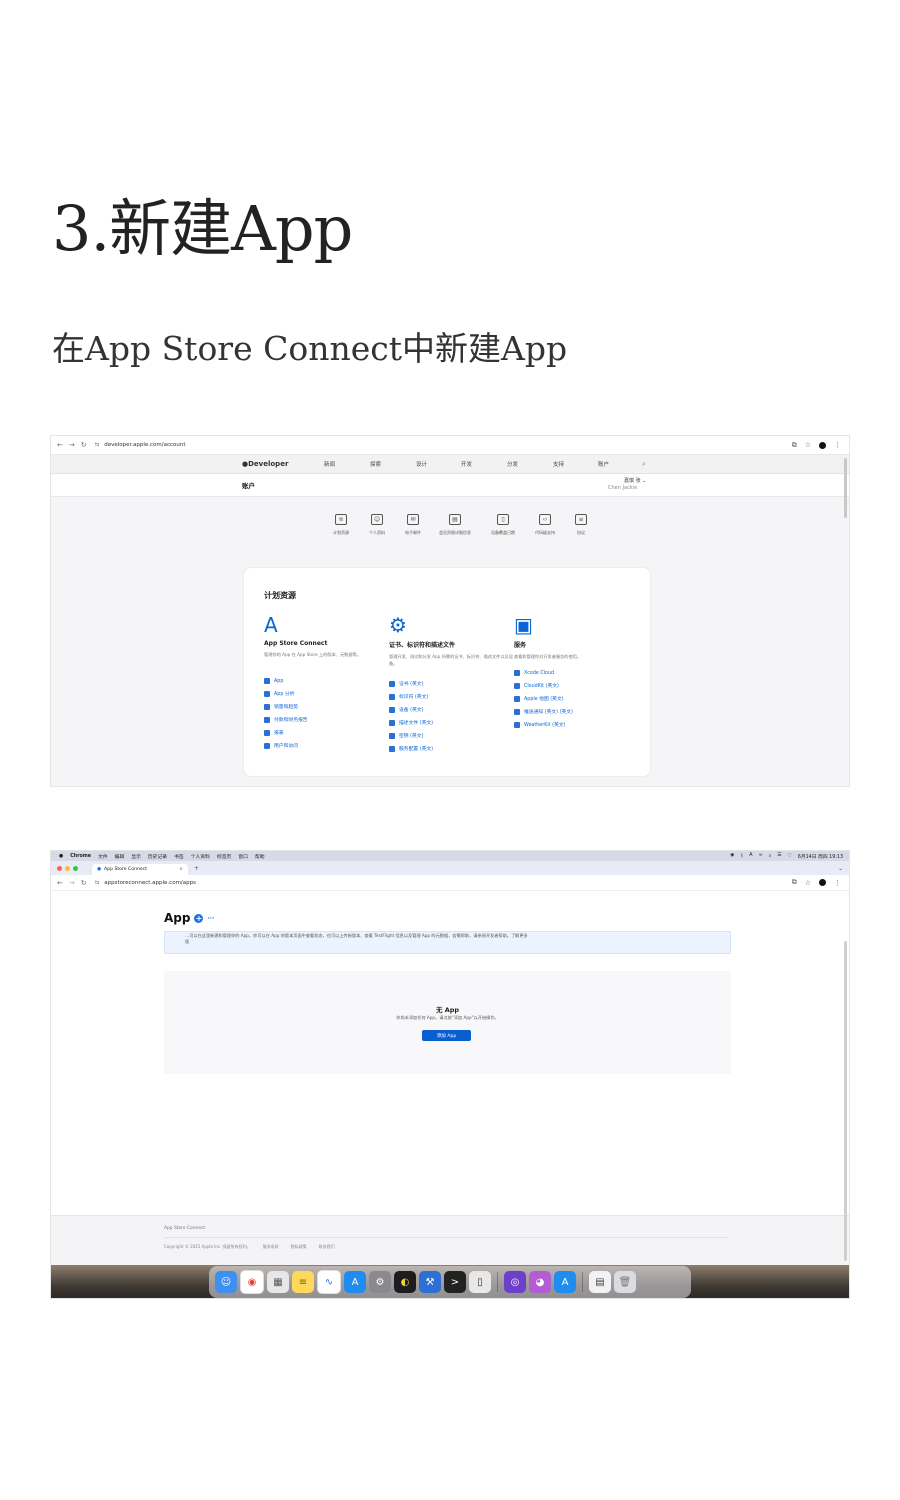 The height and width of the screenshot is (1500, 900). What do you see at coordinates (145, 883) in the screenshot?
I see `address-bar: ⇆ appstoreconnect.apple.com/apps` at bounding box center [145, 883].